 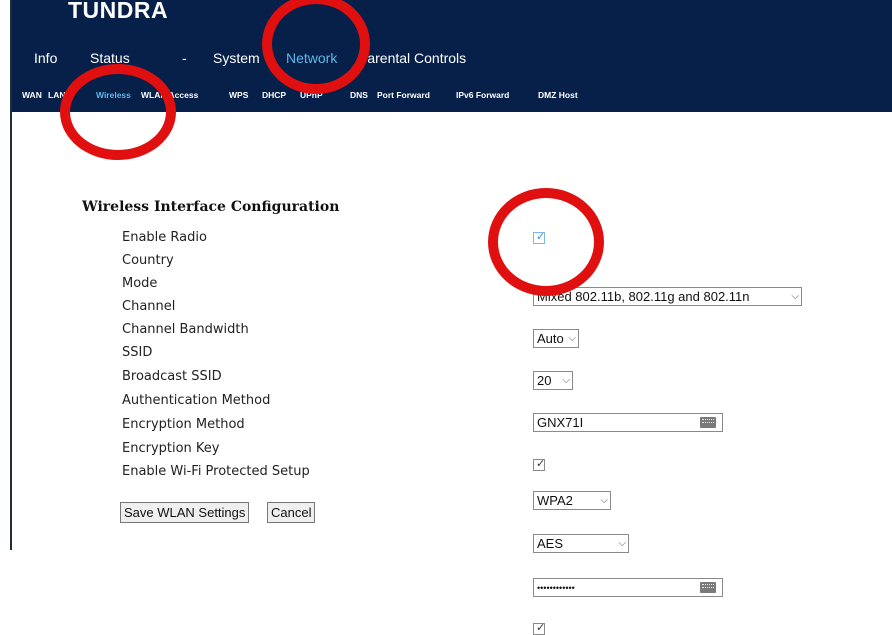 I want to click on annotation-circle-enable-radio, so click(x=546, y=242).